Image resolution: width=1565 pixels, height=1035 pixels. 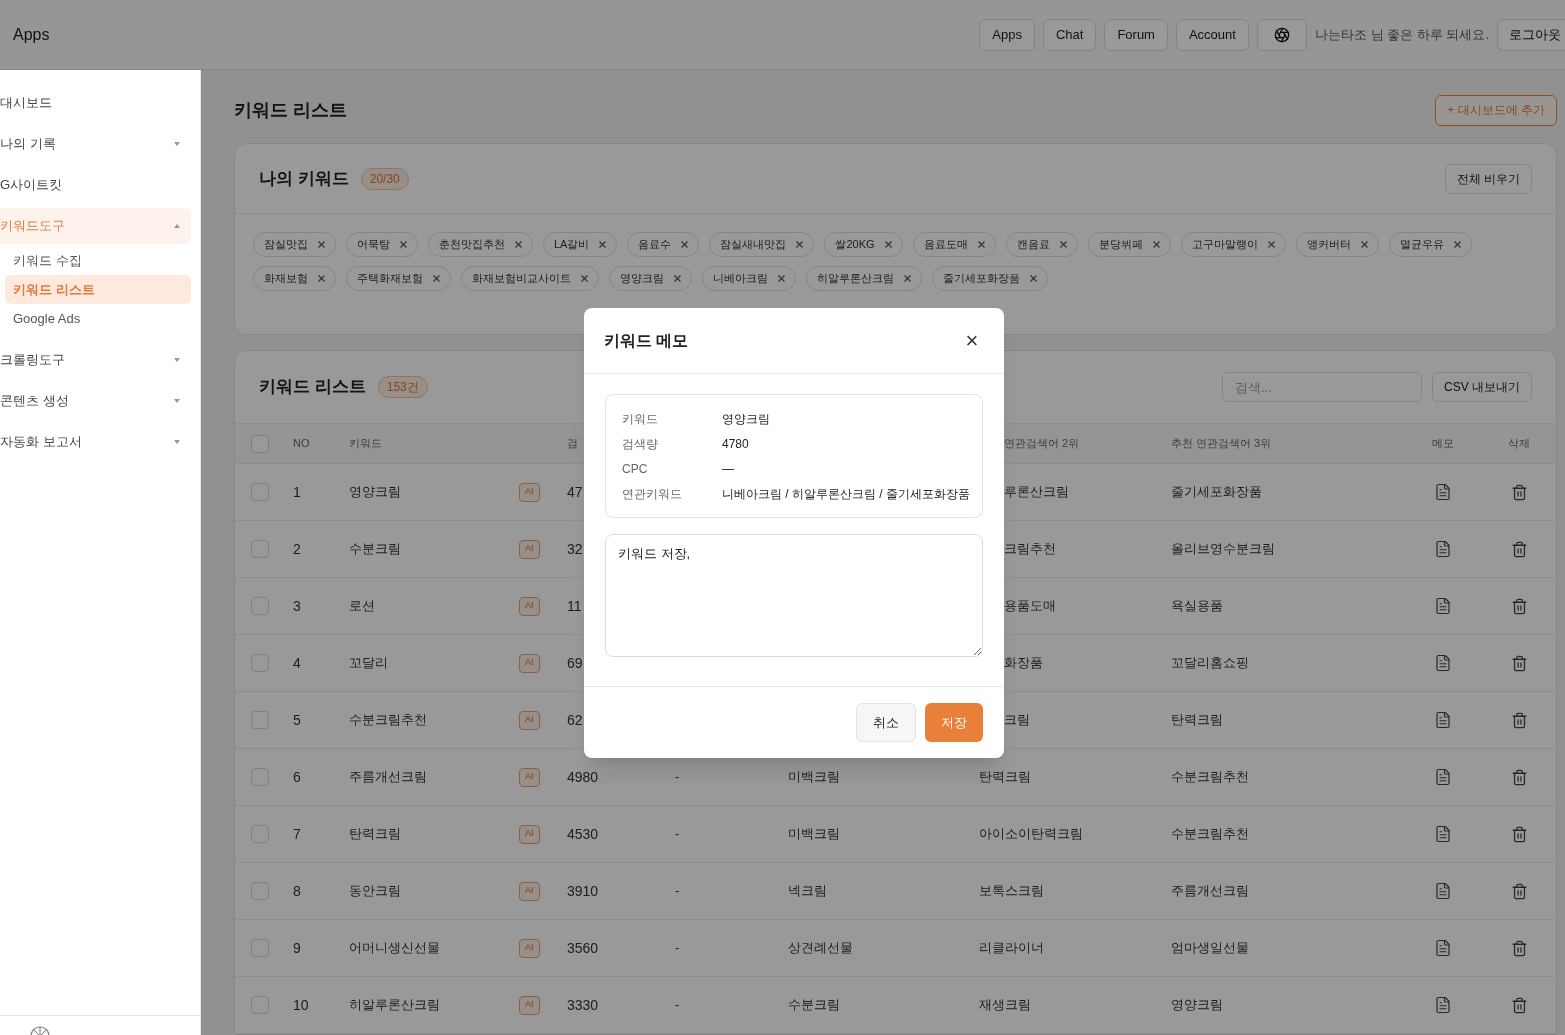 What do you see at coordinates (382, 244) in the screenshot?
I see `keyword-chip: 어묵탕` at bounding box center [382, 244].